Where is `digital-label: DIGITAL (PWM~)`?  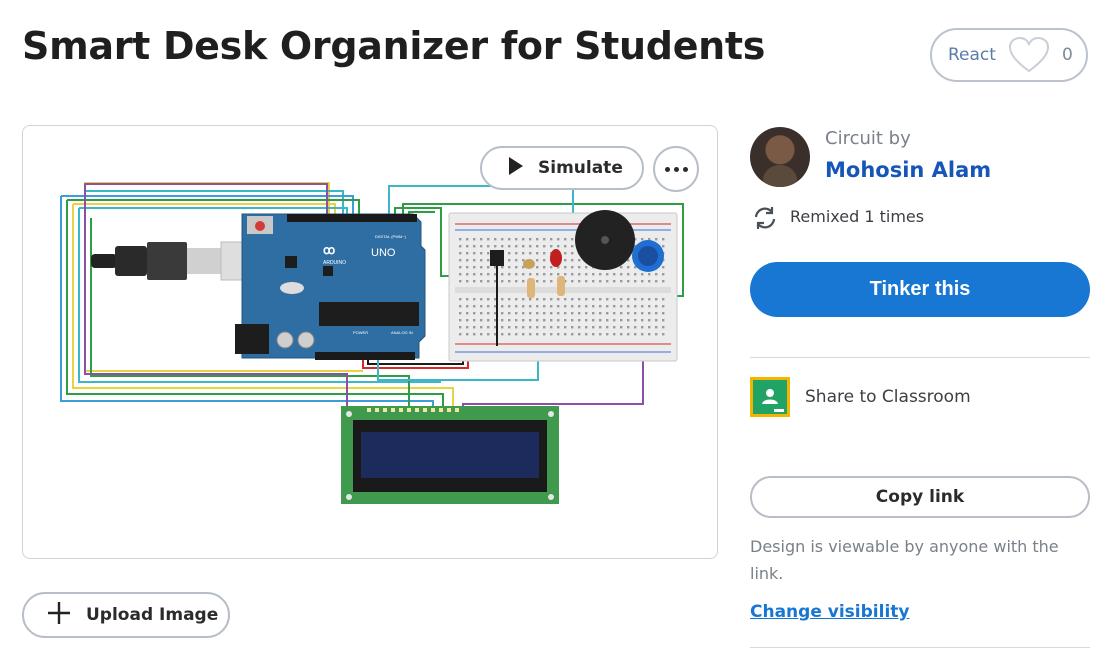
digital-label: DIGITAL (PWM~) is located at coordinates (391, 236).